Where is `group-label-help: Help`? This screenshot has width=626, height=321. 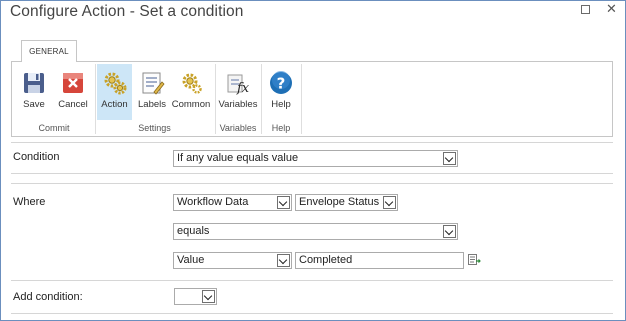
group-label-help: Help is located at coordinates (281, 128).